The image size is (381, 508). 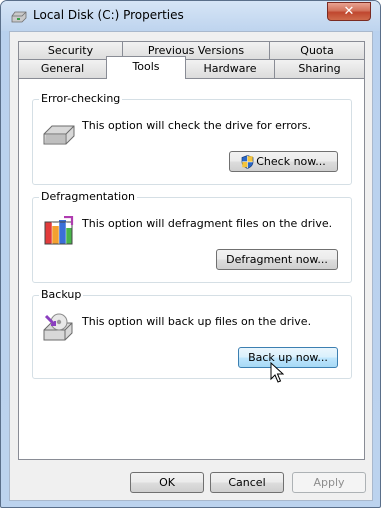 What do you see at coordinates (88, 196) in the screenshot?
I see `group-title: Defragmentation` at bounding box center [88, 196].